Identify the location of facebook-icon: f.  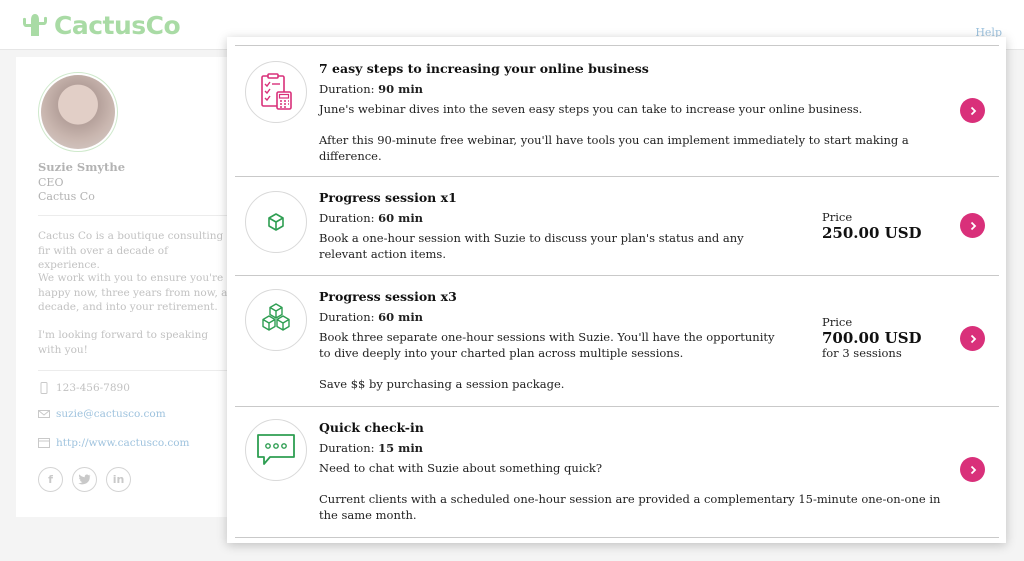
(50, 479).